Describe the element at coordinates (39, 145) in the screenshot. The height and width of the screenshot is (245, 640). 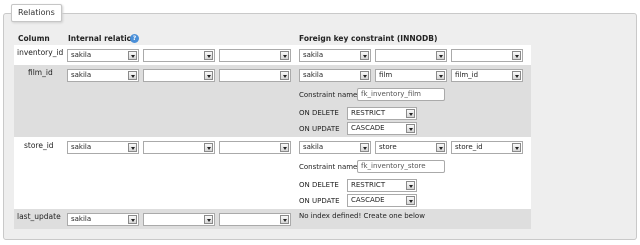
I see `column-name: store_id` at that location.